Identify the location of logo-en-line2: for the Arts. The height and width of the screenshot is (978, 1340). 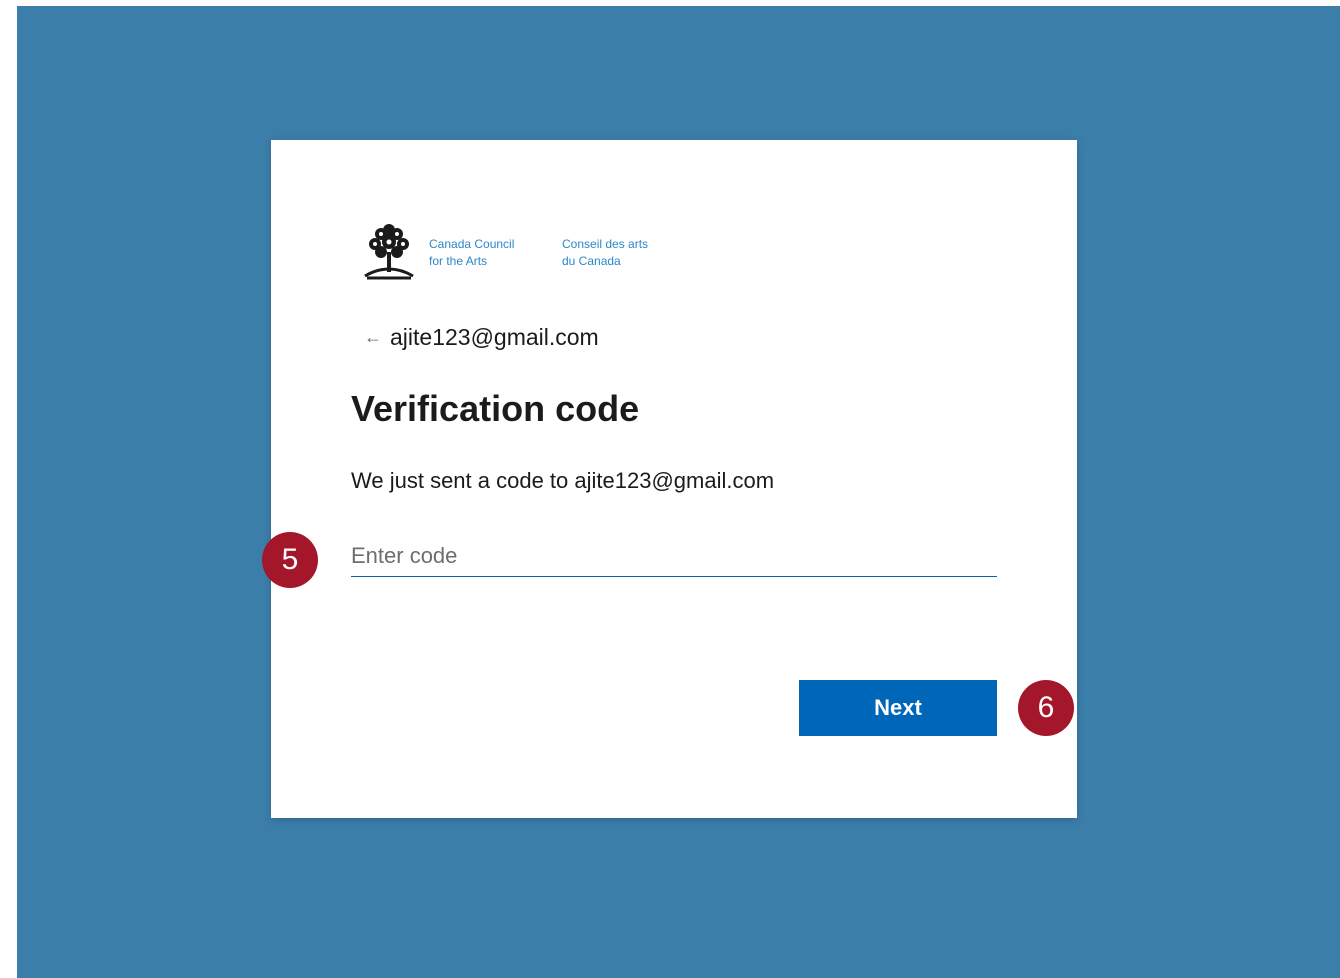
(458, 261).